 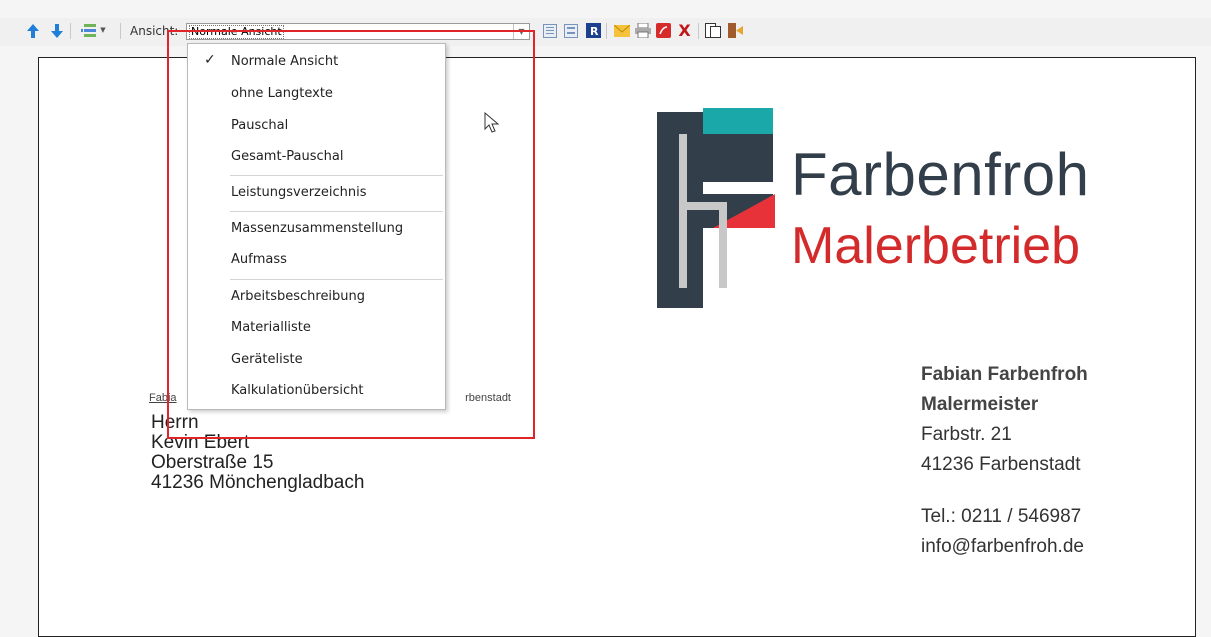 I want to click on return-address-right: rbenstadt, so click(x=488, y=398).